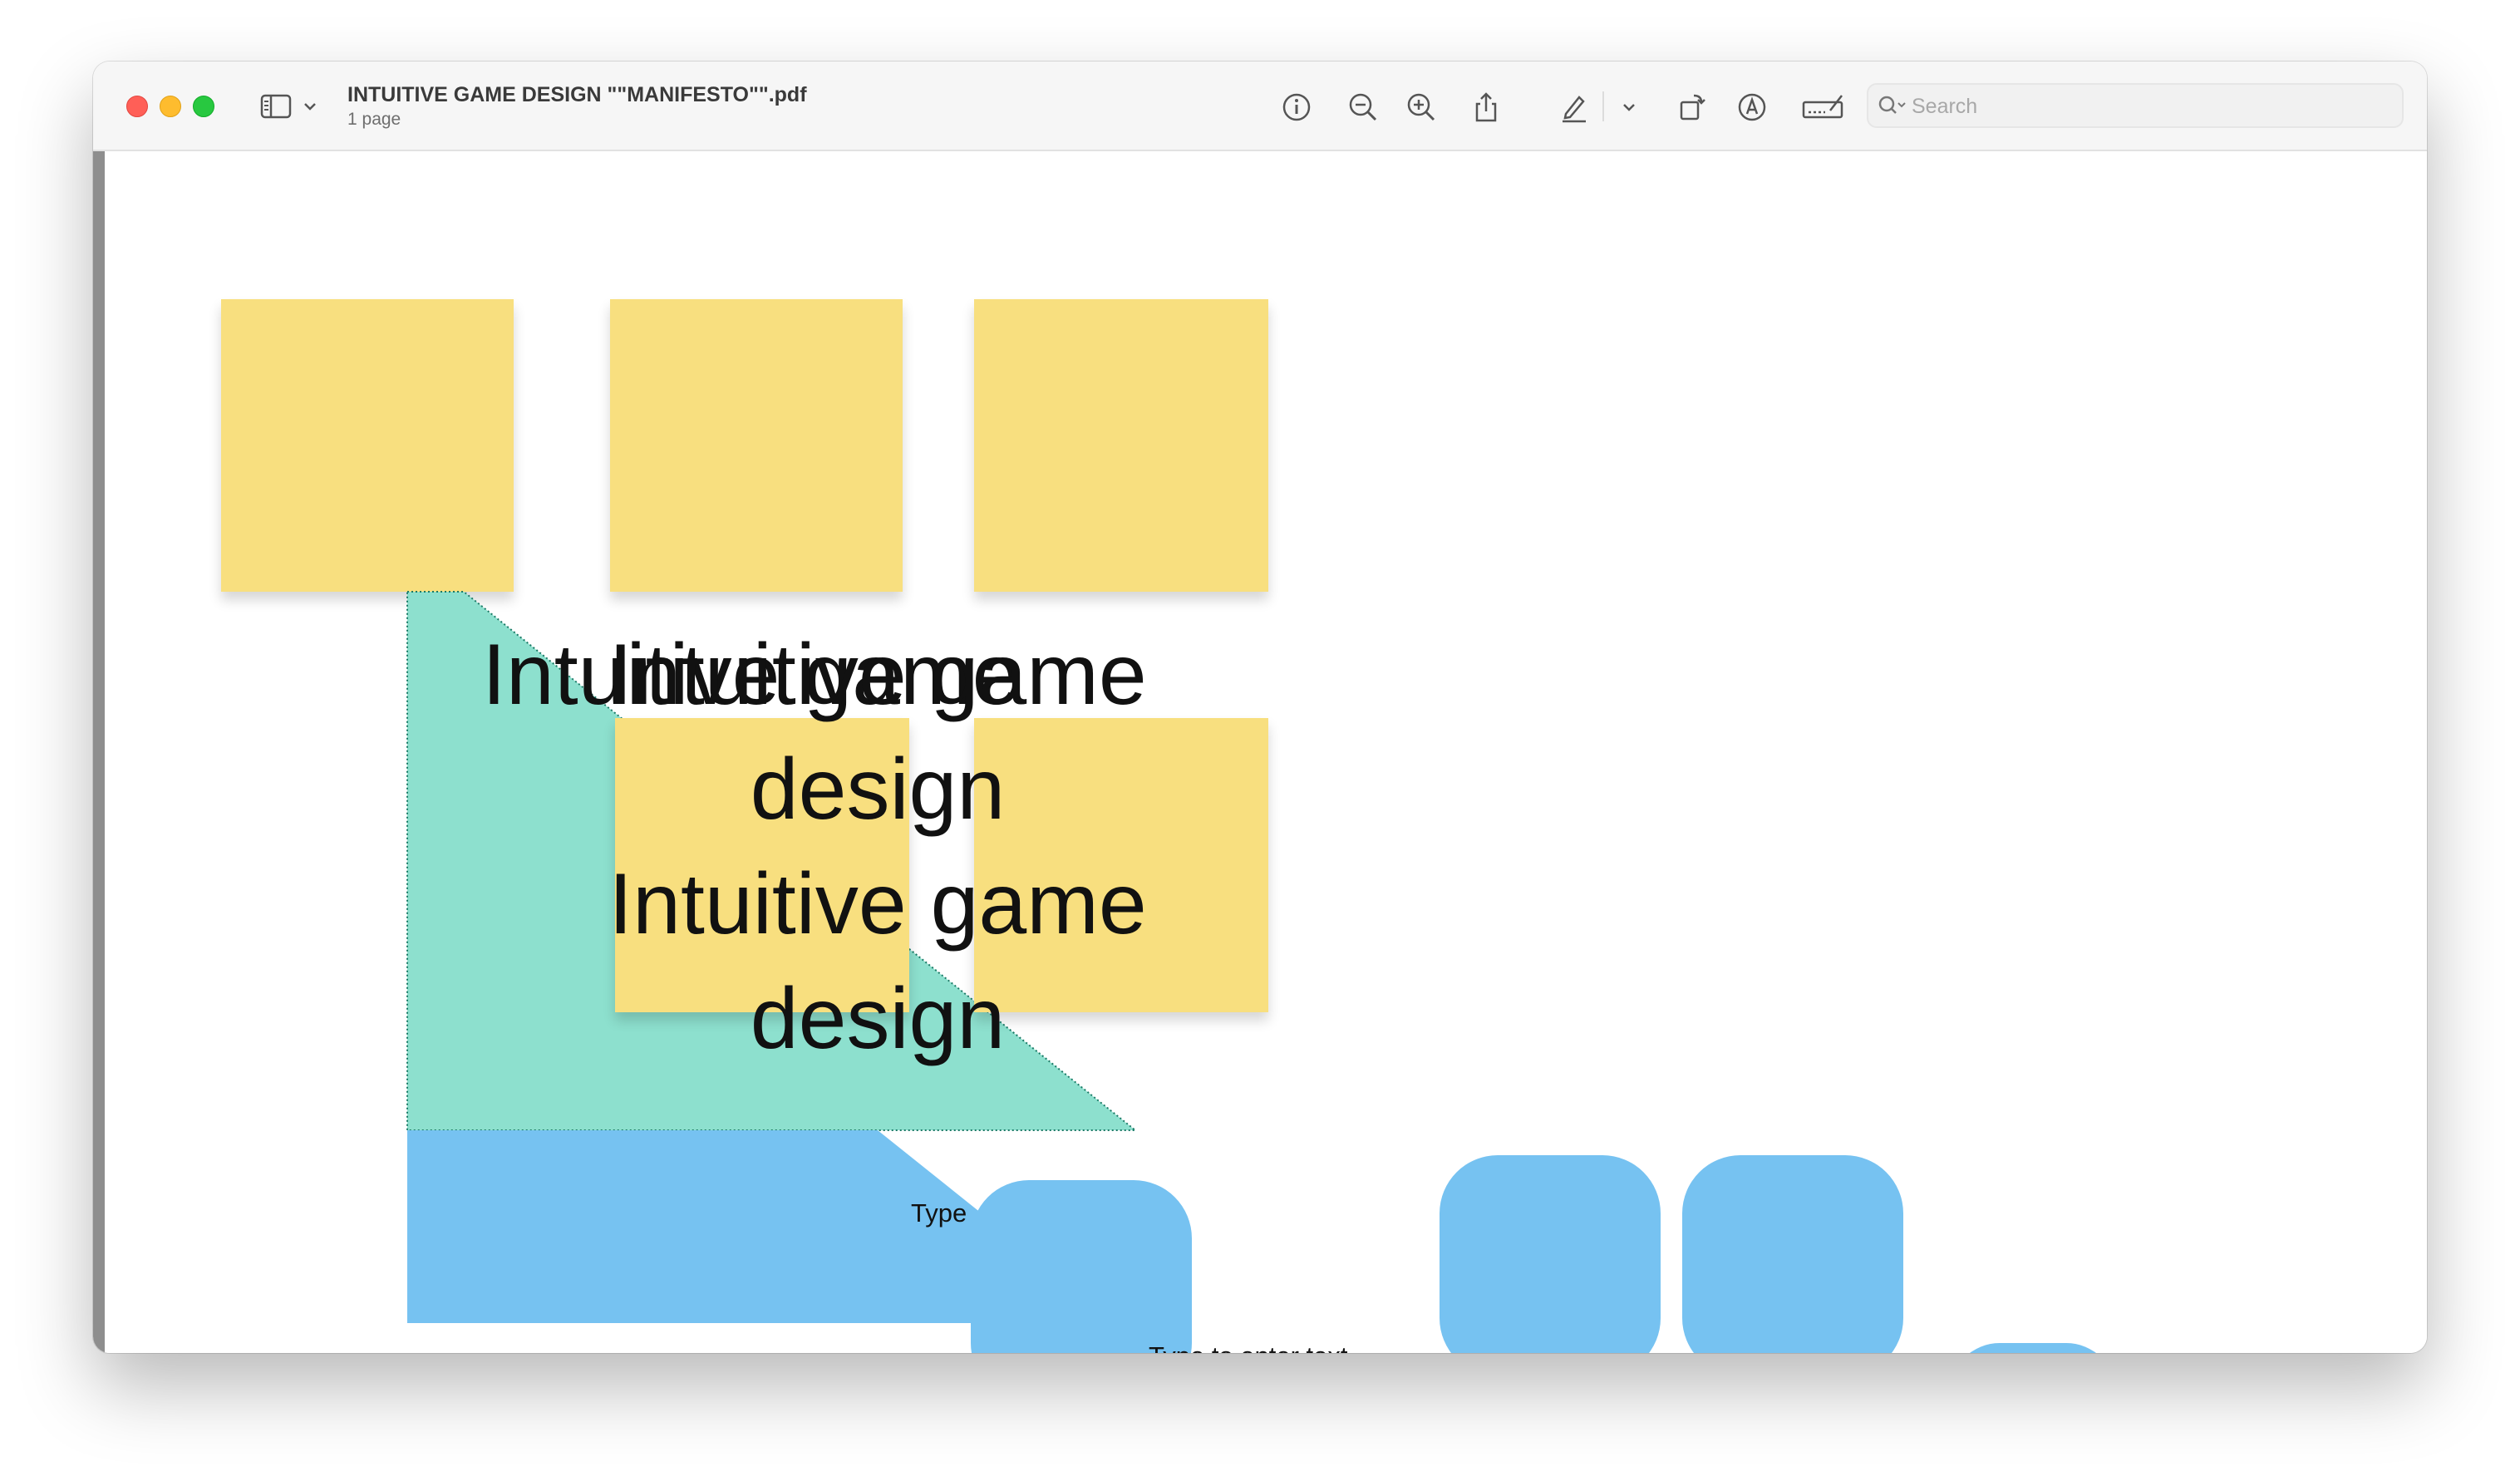 The image size is (2520, 1476). I want to click on zoom-out-button, so click(1363, 107).